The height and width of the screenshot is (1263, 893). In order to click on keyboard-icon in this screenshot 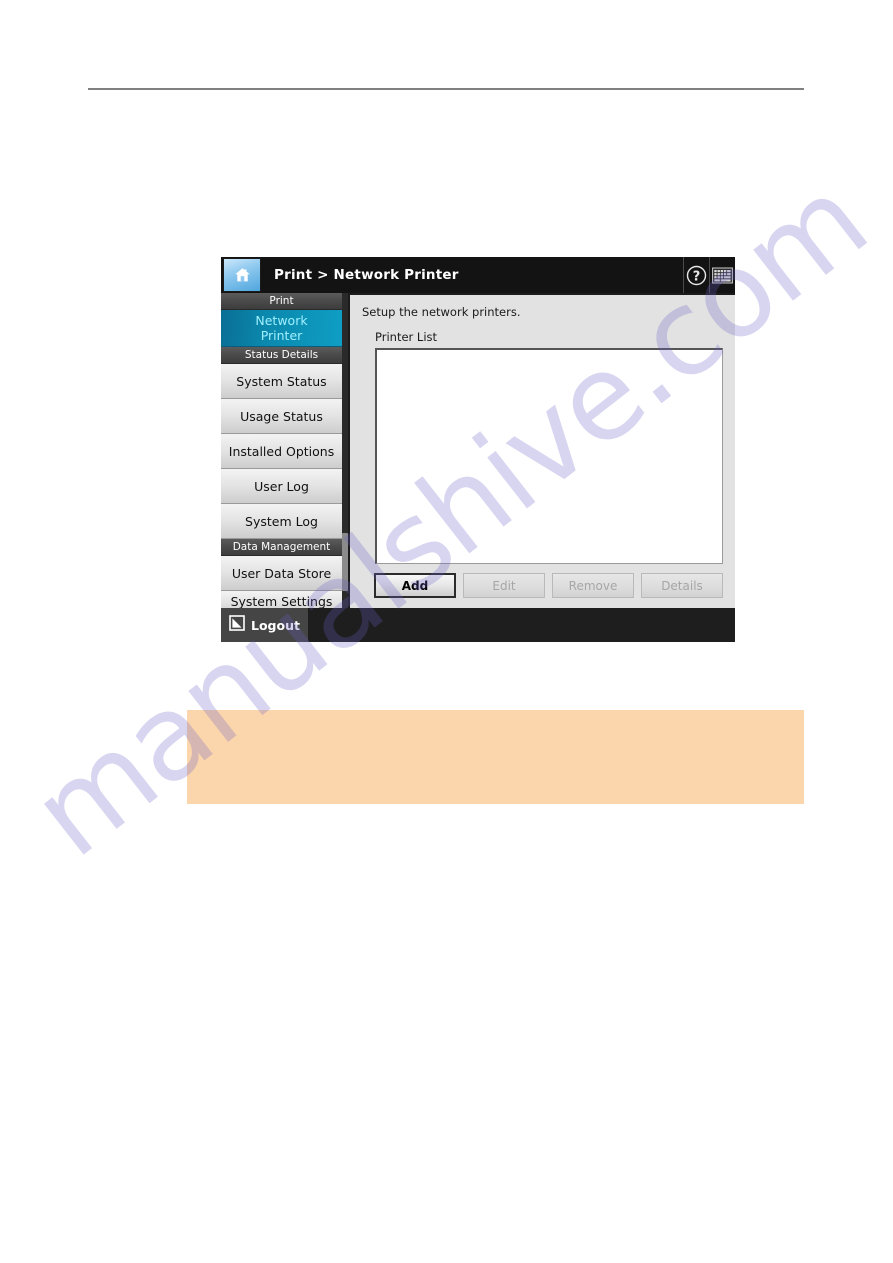, I will do `click(722, 275)`.